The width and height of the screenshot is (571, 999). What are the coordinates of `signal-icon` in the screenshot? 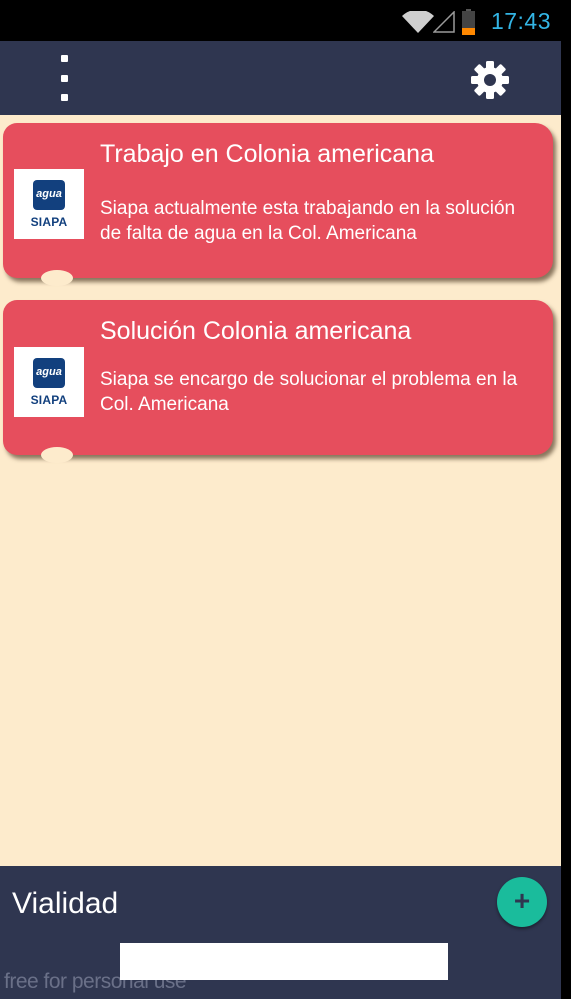 It's located at (444, 22).